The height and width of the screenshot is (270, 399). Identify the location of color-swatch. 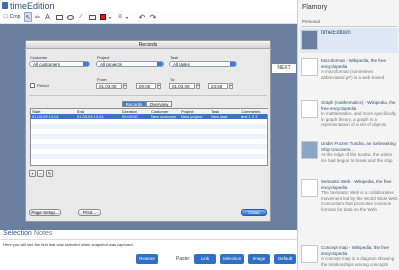
(103, 17).